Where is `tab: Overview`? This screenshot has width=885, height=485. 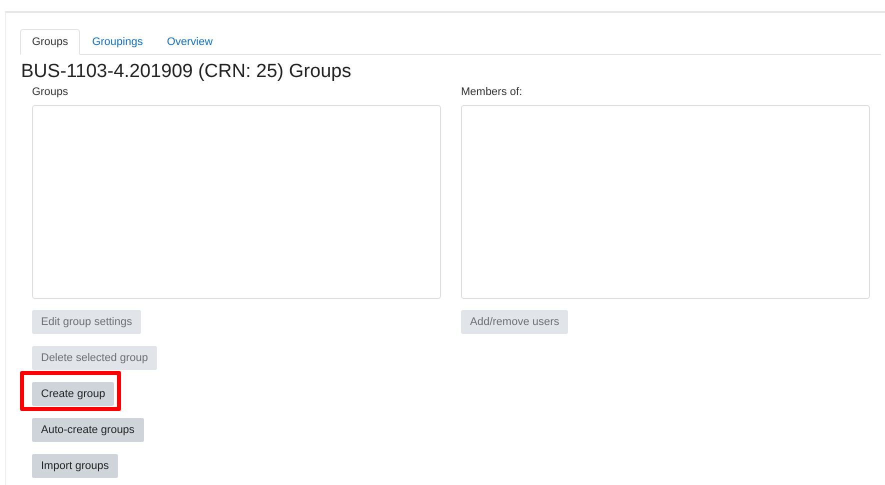
tab: Overview is located at coordinates (189, 41).